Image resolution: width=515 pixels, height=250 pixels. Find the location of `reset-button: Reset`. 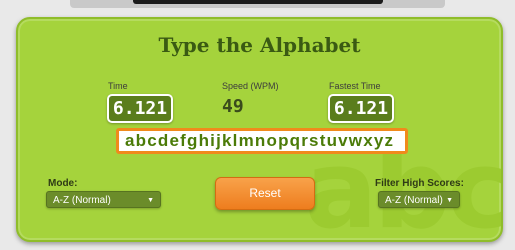

reset-button: Reset is located at coordinates (265, 193).